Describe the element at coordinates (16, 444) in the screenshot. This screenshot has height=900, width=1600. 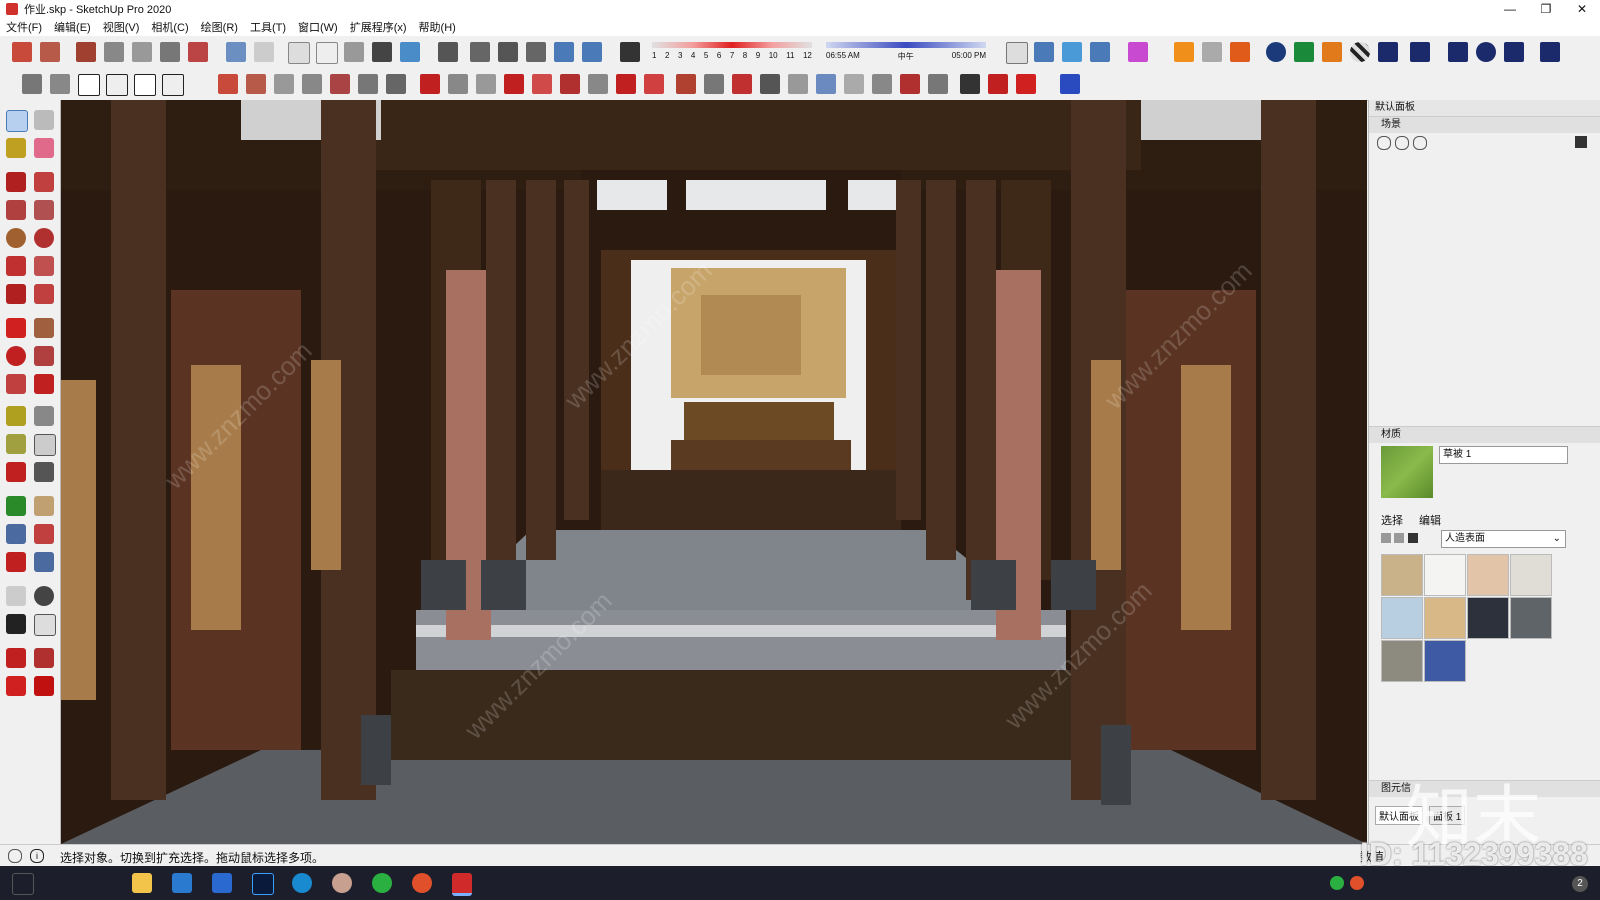
I see `protractor-icon` at that location.